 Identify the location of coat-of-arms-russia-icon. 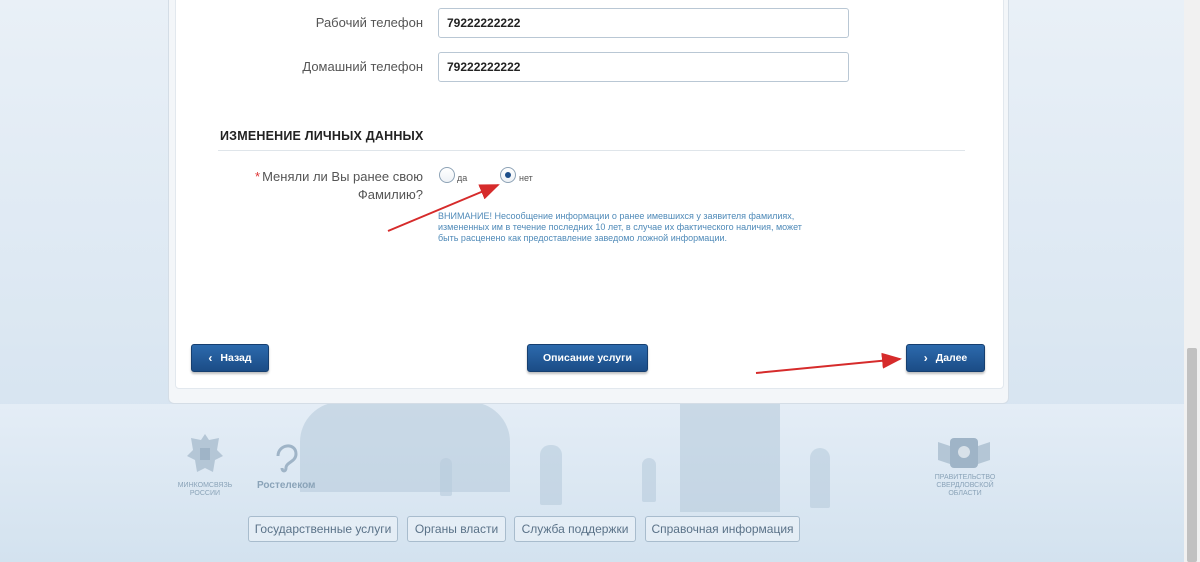
(205, 454).